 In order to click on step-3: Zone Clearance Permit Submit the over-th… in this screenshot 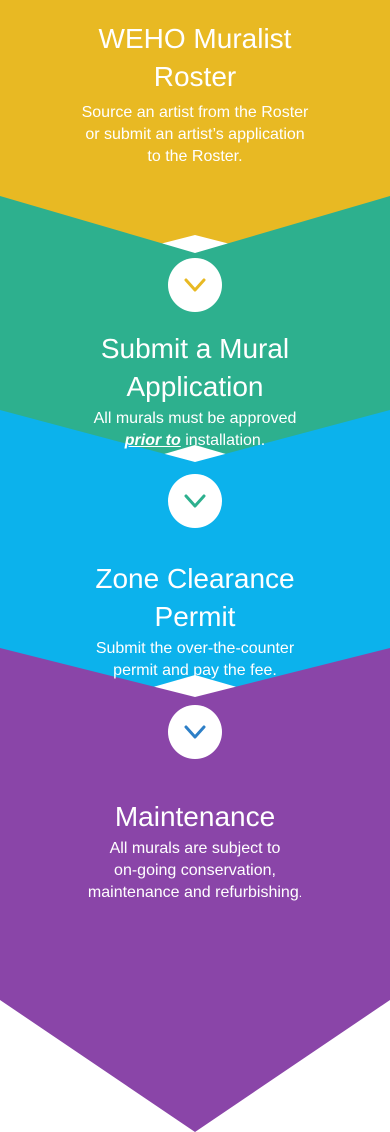, I will do `click(195, 621)`.